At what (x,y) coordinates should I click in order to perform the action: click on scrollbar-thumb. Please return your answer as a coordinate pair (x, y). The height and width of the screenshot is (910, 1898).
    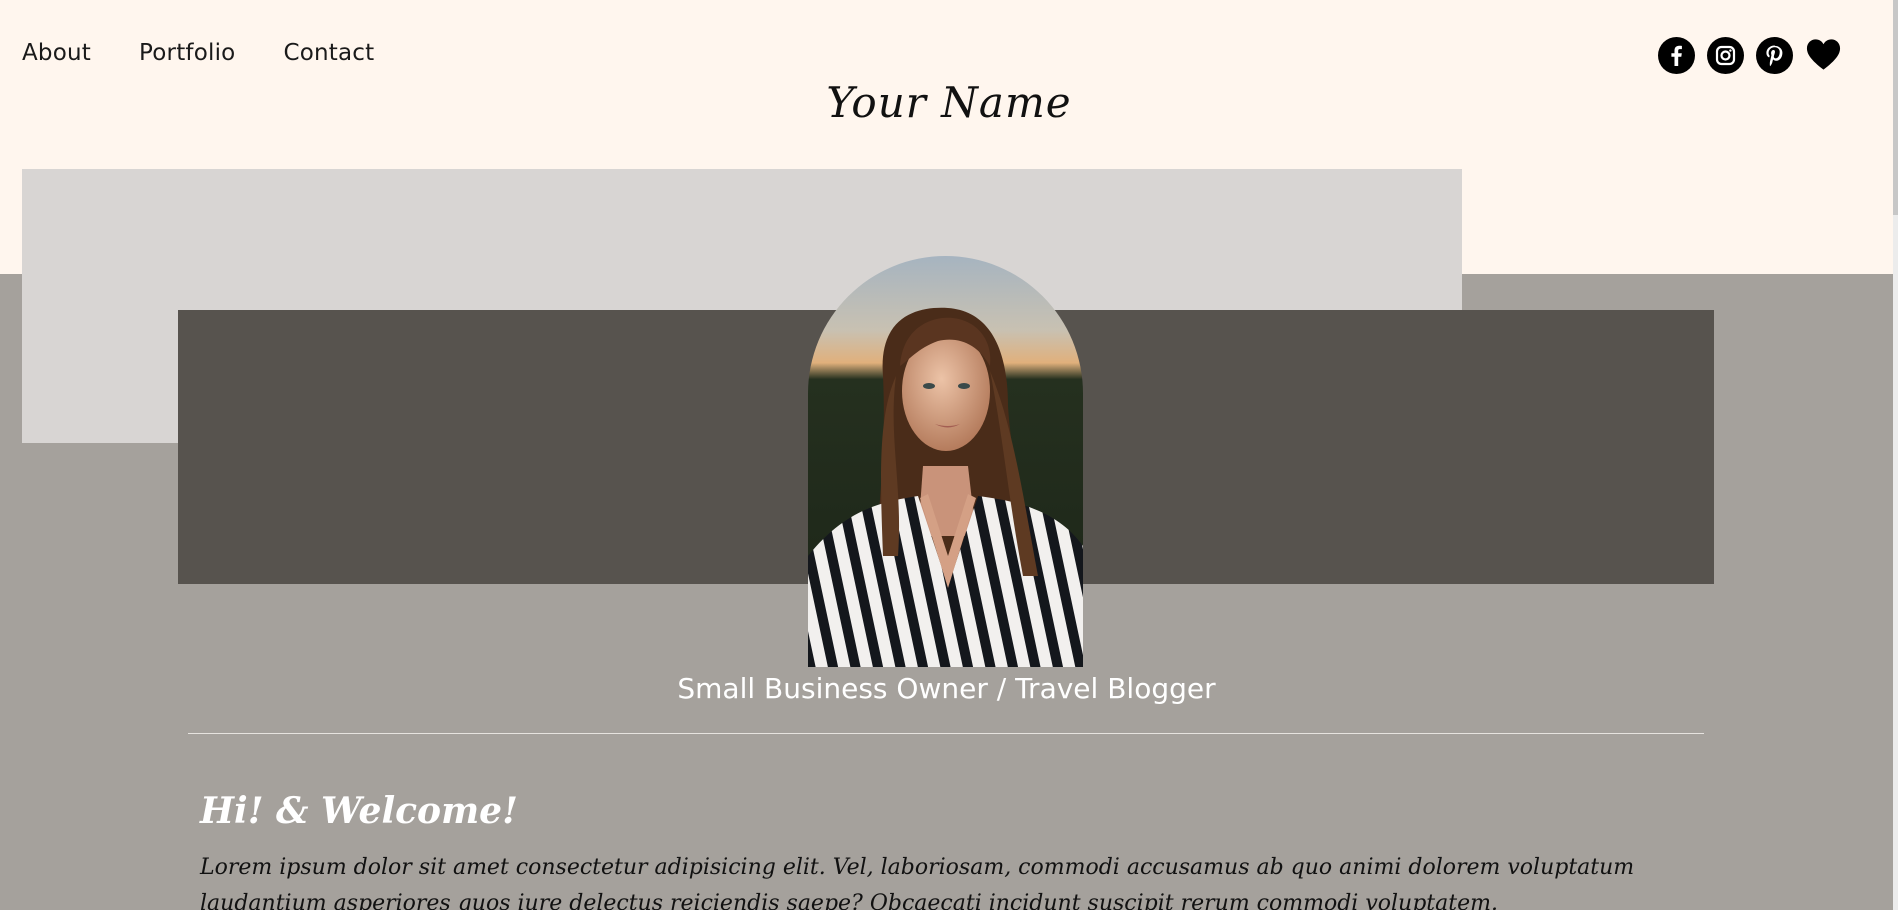
    Looking at the image, I should click on (1895, 107).